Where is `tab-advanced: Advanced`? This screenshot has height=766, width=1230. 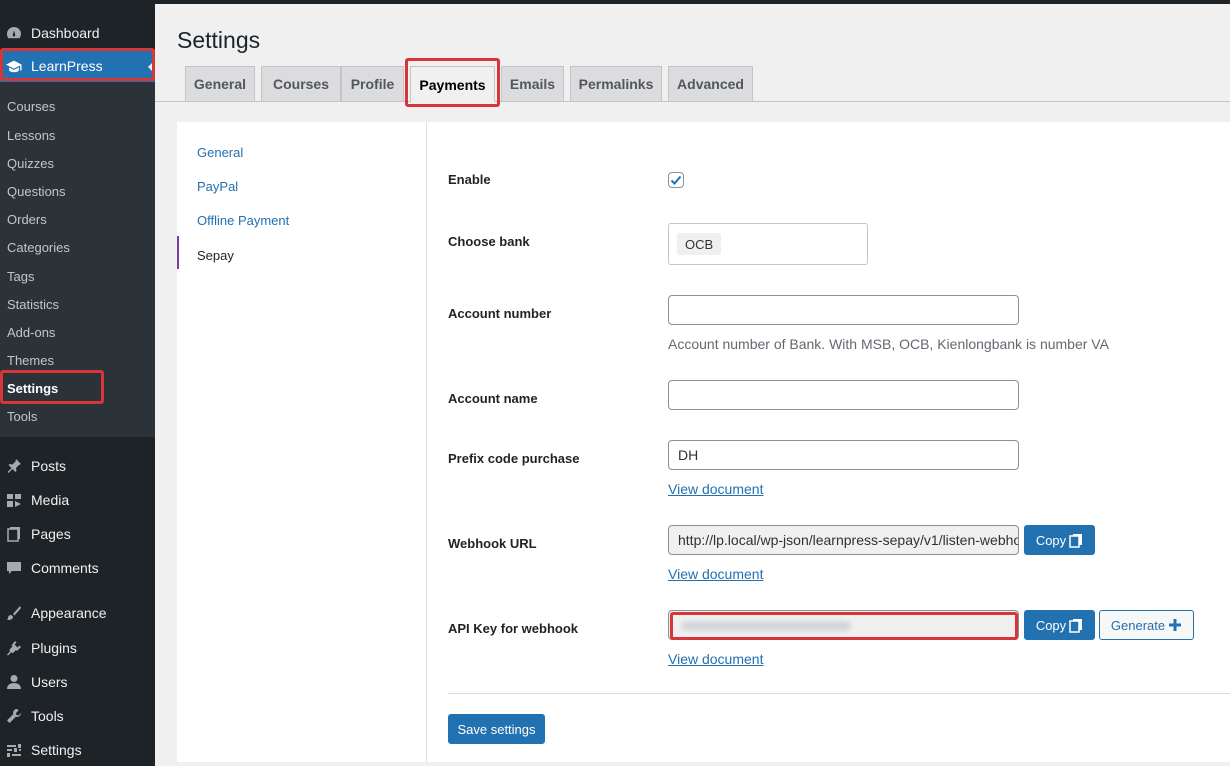
tab-advanced: Advanced is located at coordinates (710, 83).